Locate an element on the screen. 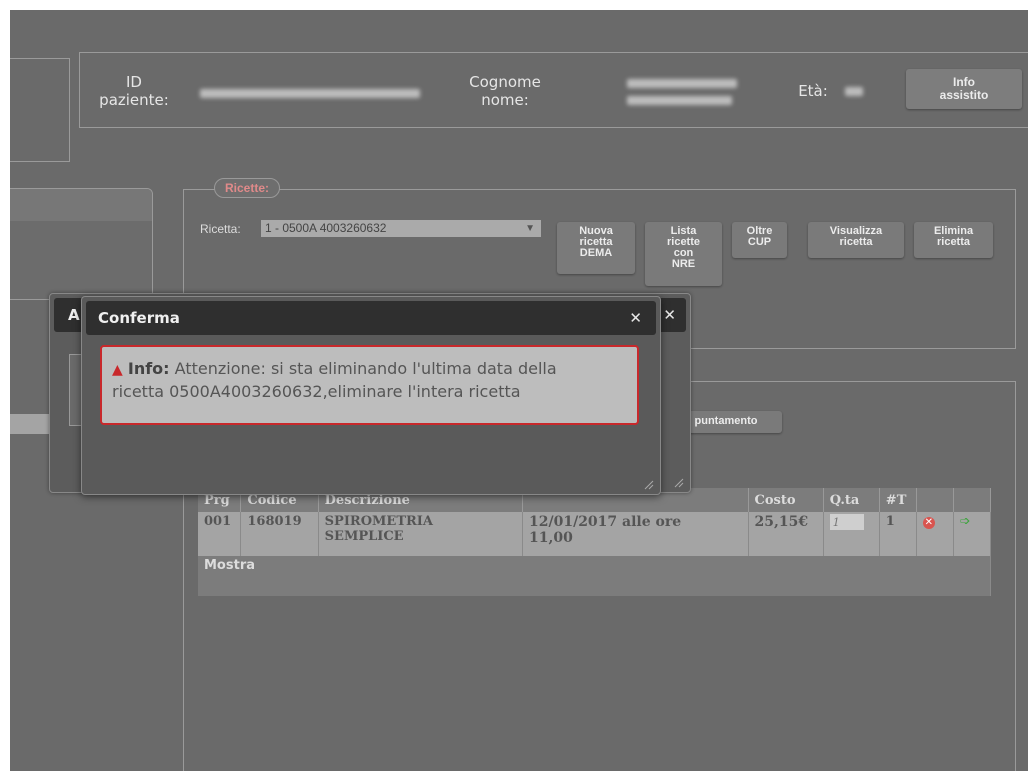  close-icon: ✕ is located at coordinates (635, 318).